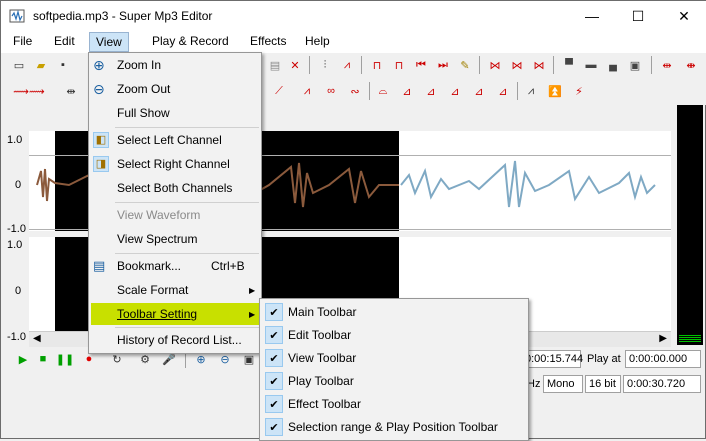 Image resolution: width=706 pixels, height=441 pixels. I want to click on minimize-button: —, so click(592, 16).